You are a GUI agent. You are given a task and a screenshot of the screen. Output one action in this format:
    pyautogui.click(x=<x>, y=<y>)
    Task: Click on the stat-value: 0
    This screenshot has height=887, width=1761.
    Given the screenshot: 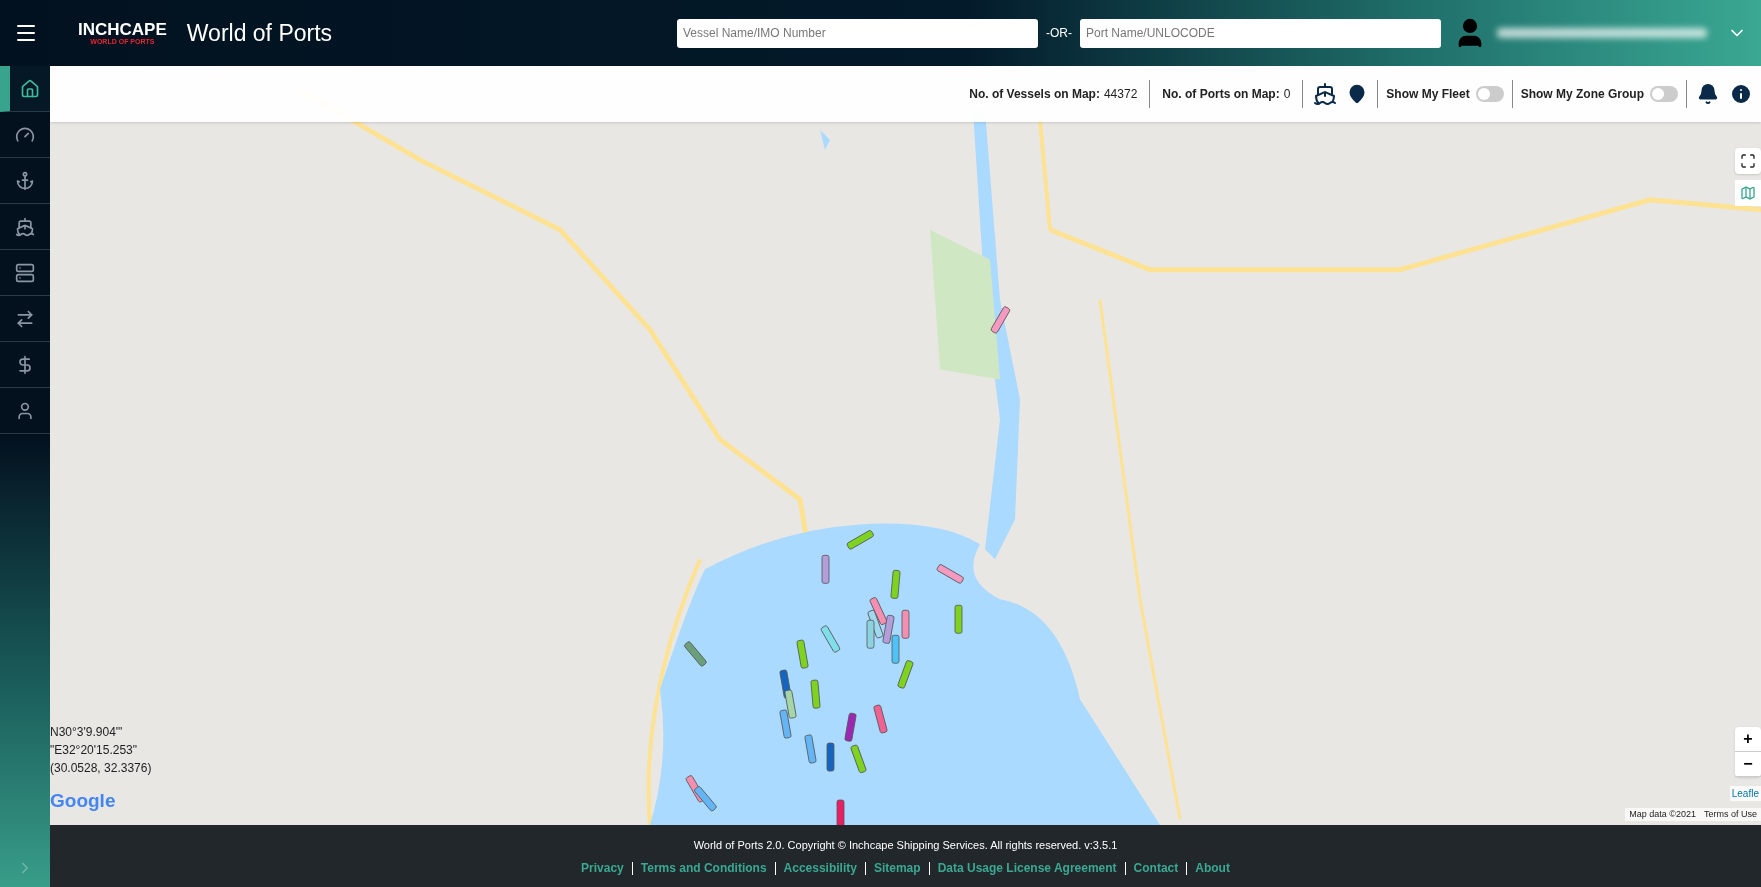 What is the action you would take?
    pyautogui.click(x=1287, y=94)
    